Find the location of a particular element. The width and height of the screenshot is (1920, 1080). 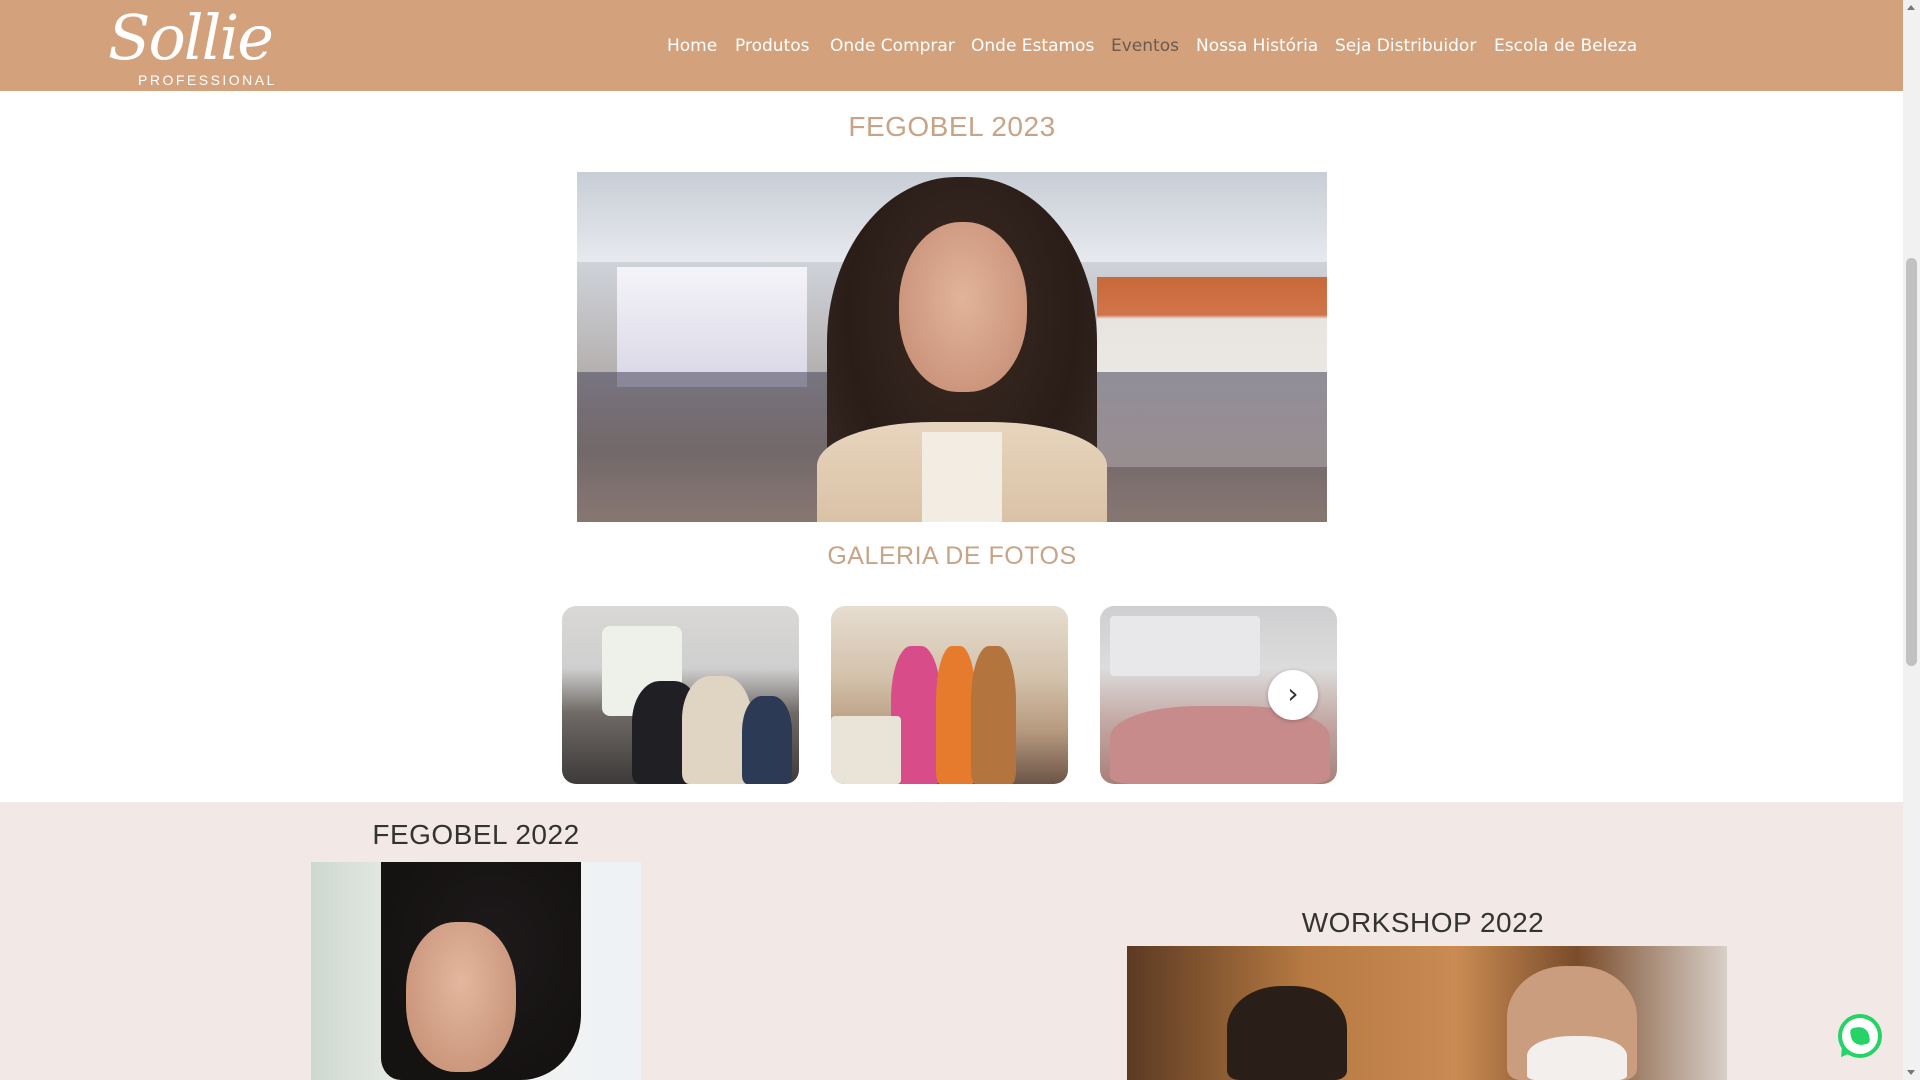

nav-item-onde-estamos: Onde Estamos is located at coordinates (1032, 46).